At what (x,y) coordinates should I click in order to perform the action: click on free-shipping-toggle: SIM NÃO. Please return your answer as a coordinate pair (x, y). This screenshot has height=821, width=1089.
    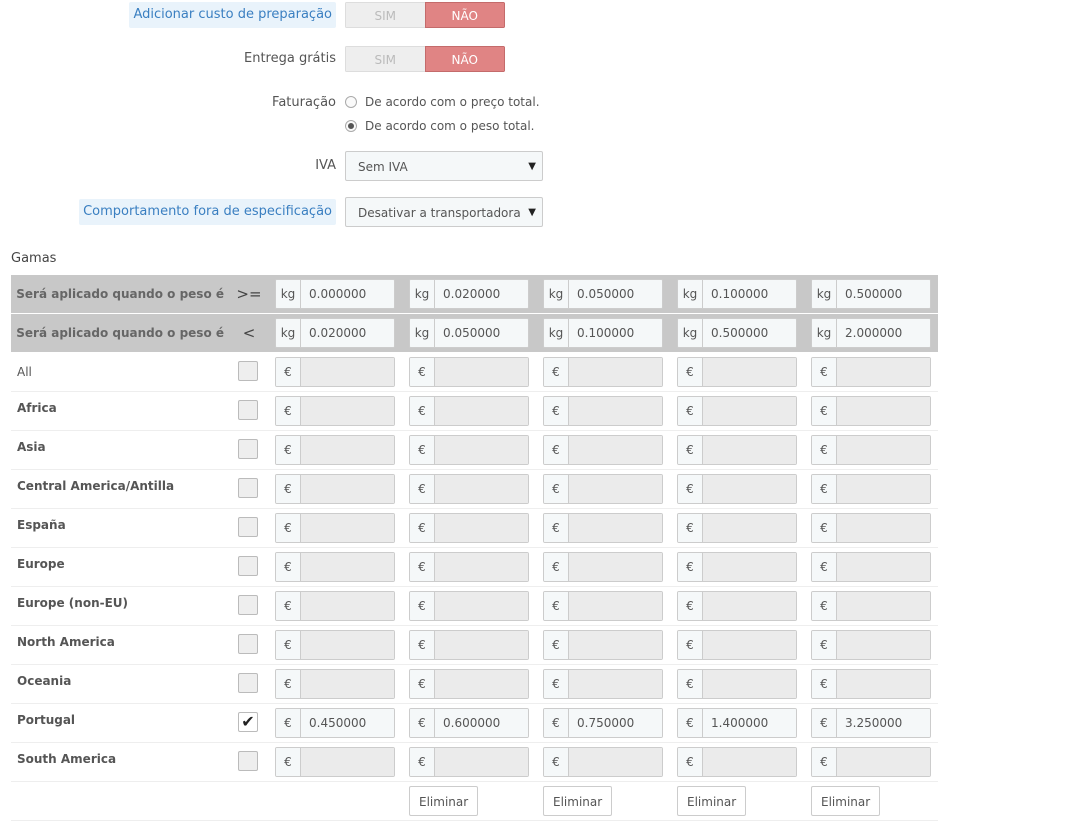
    Looking at the image, I should click on (425, 59).